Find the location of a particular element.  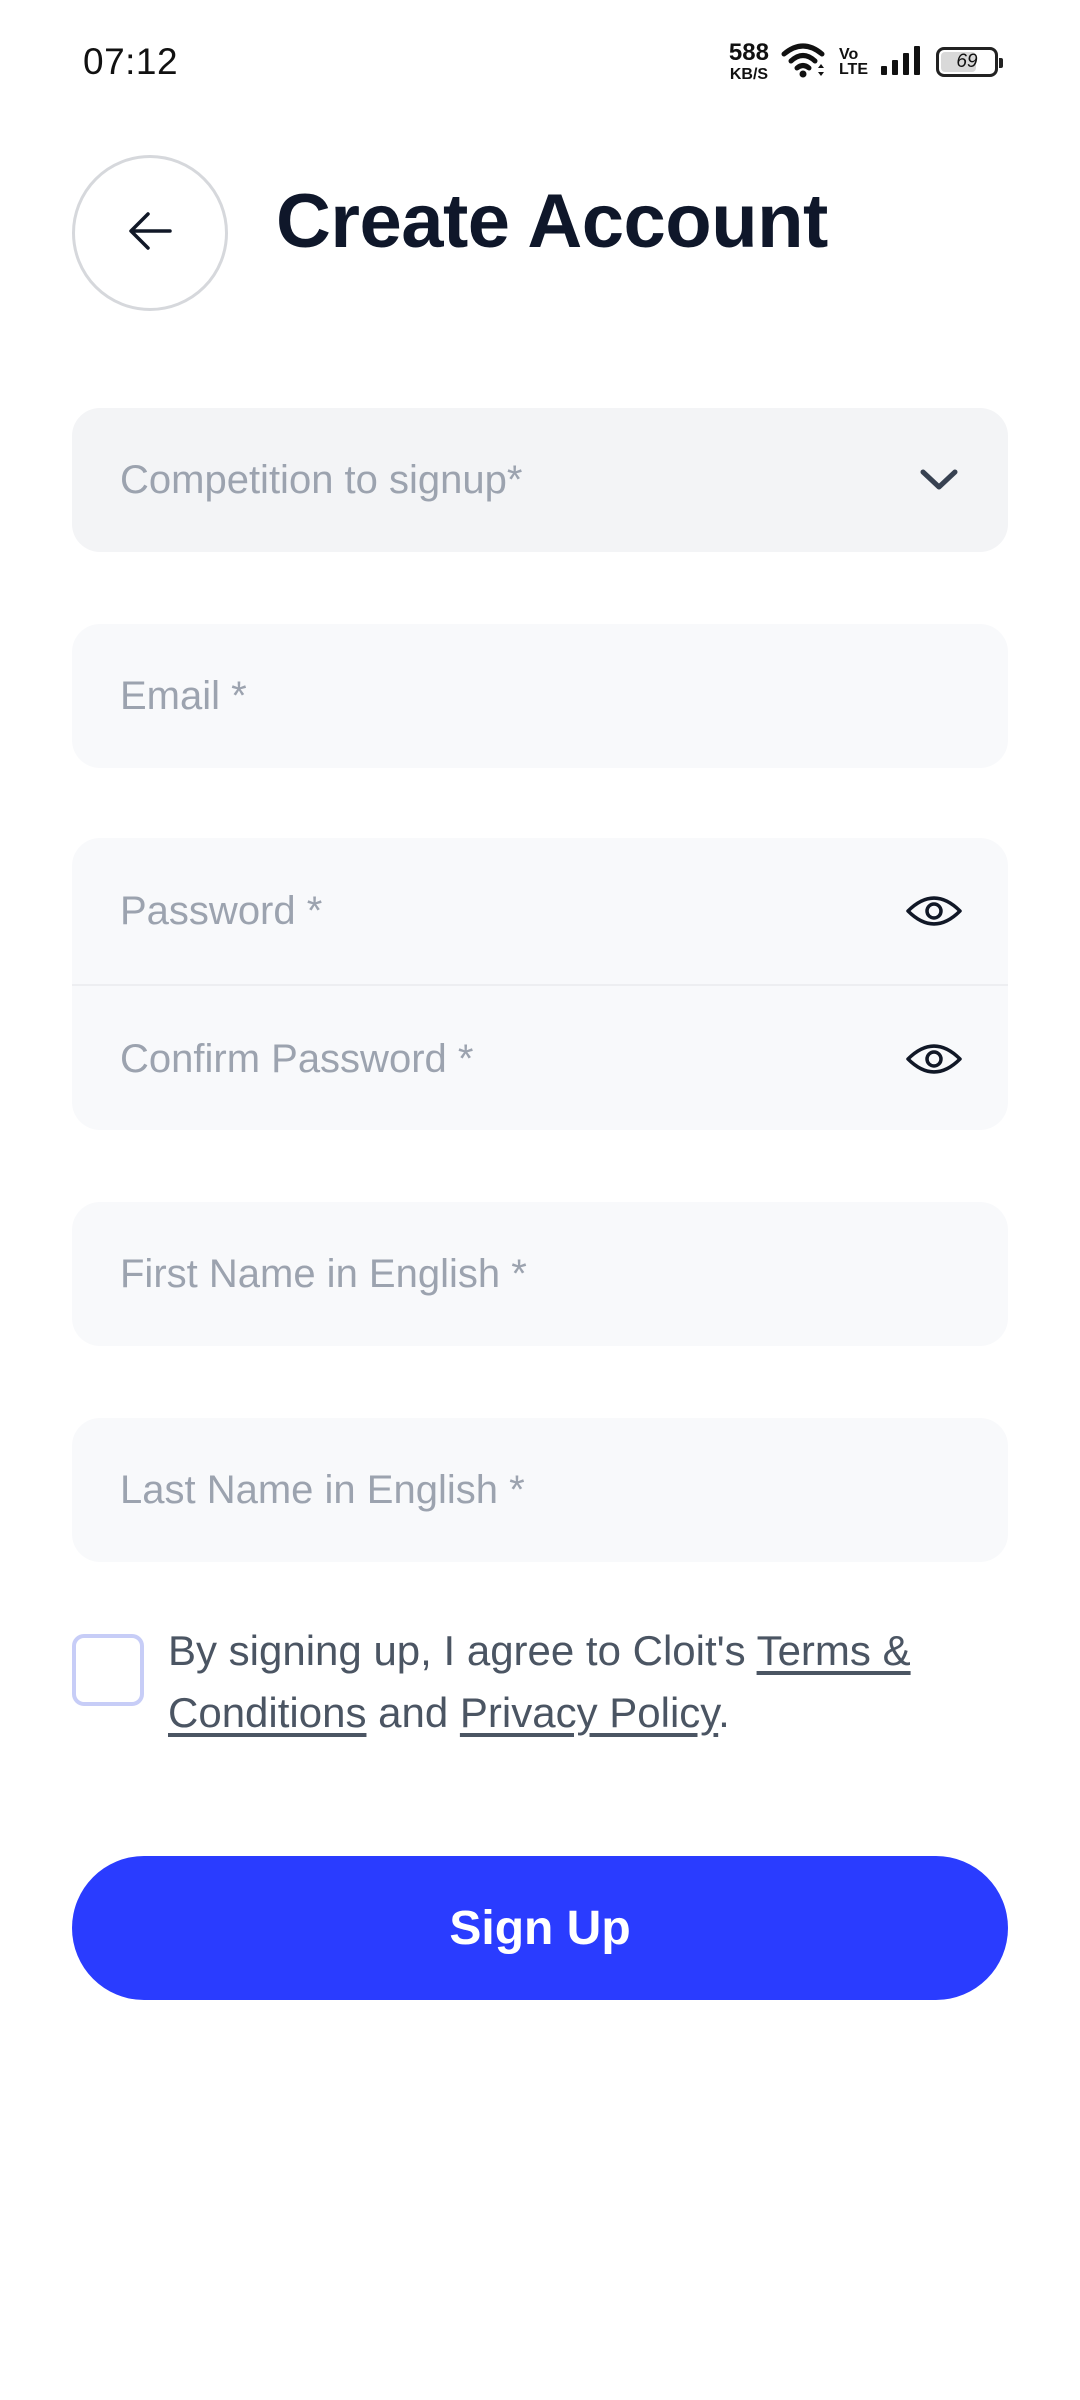

sign-up-button: Sign Up is located at coordinates (540, 1928).